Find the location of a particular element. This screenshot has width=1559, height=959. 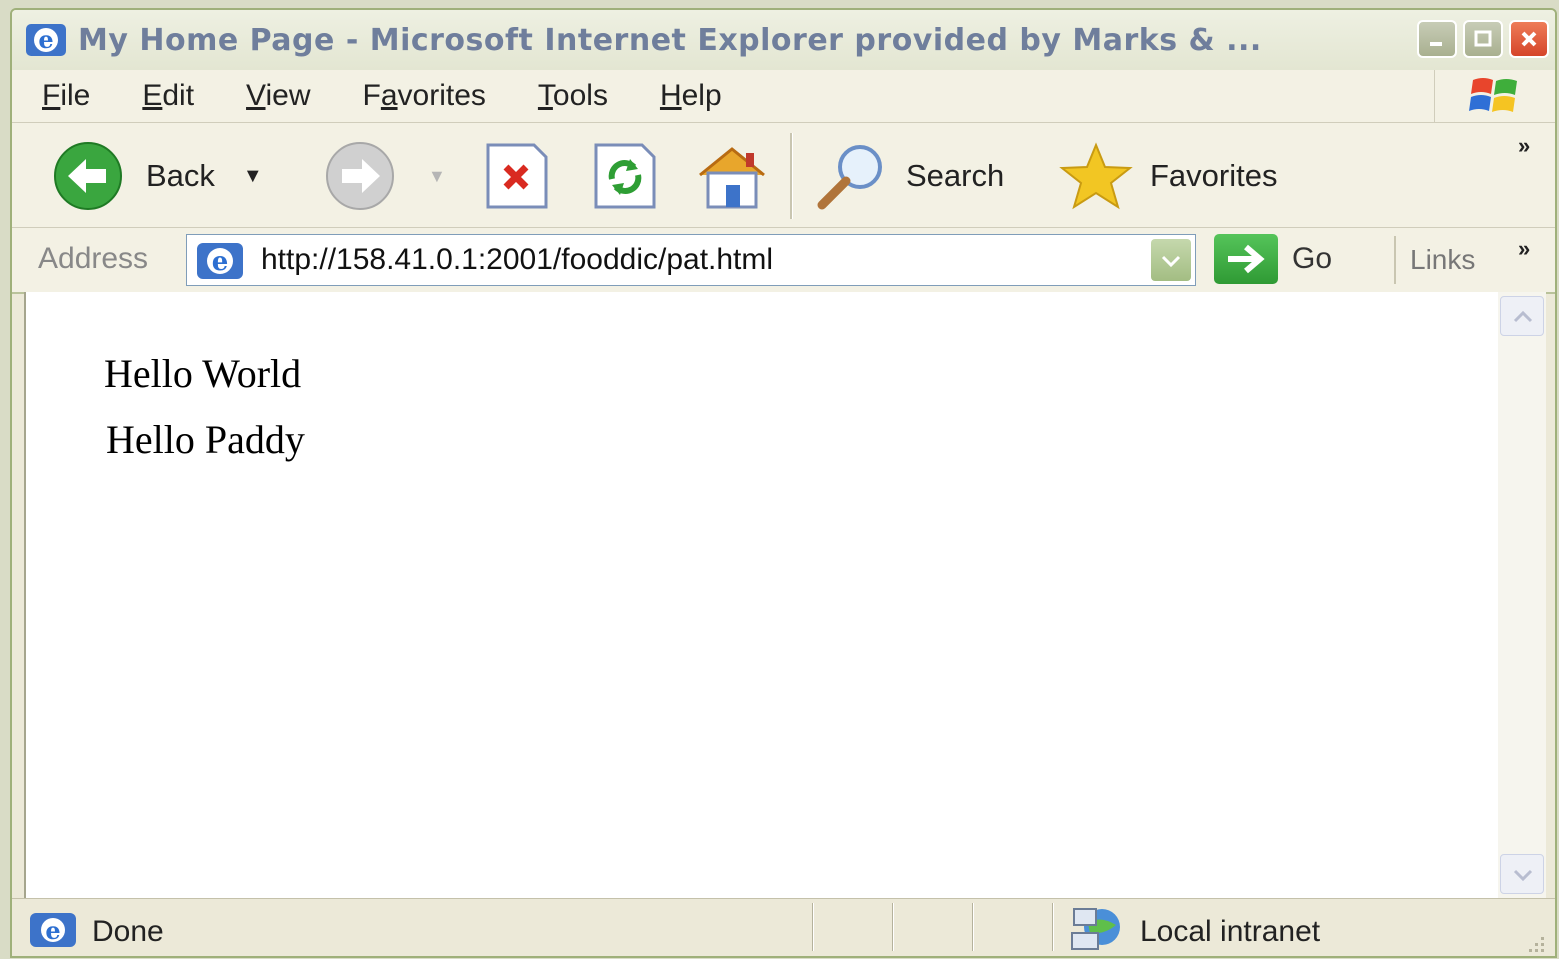

forward-dropdown-arrow-icon: ▼ is located at coordinates (437, 176).